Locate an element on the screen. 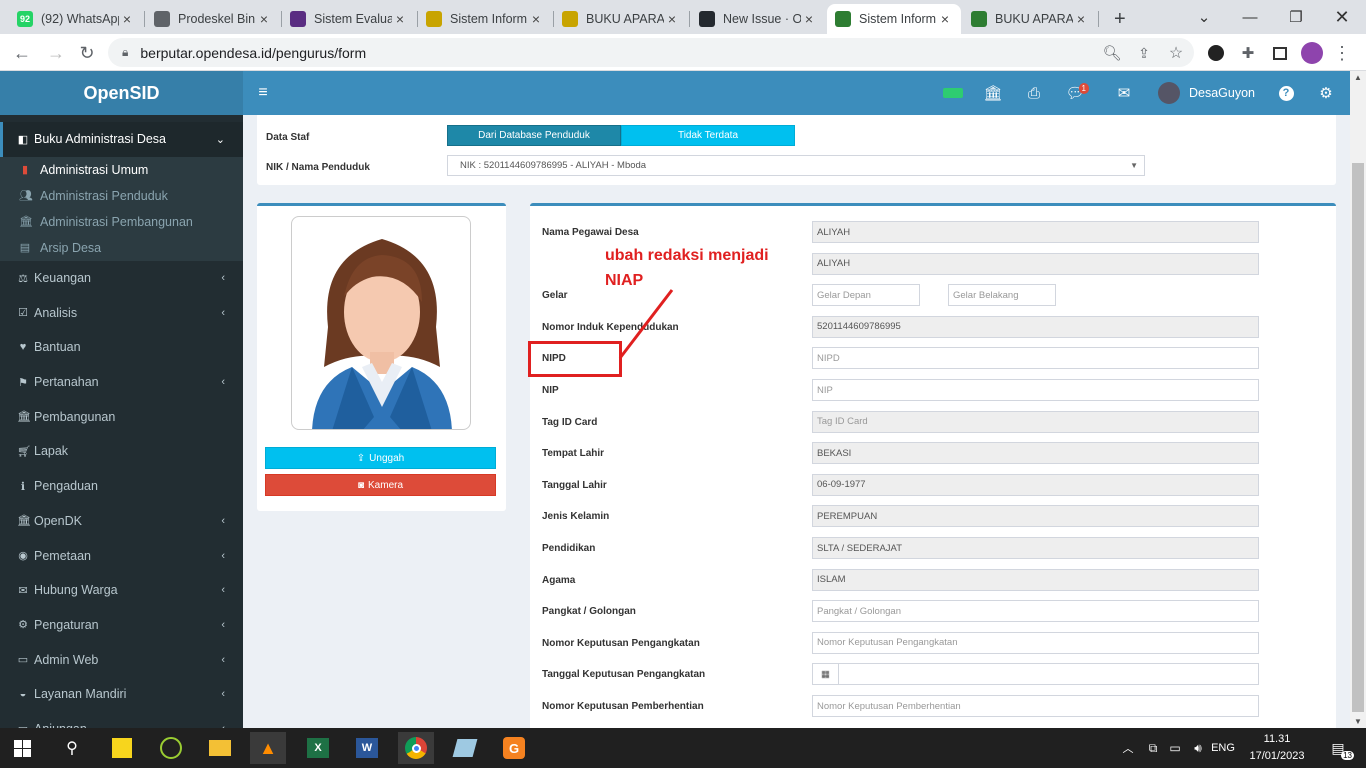 The width and height of the screenshot is (1366, 768). word-icon: W is located at coordinates (367, 748).